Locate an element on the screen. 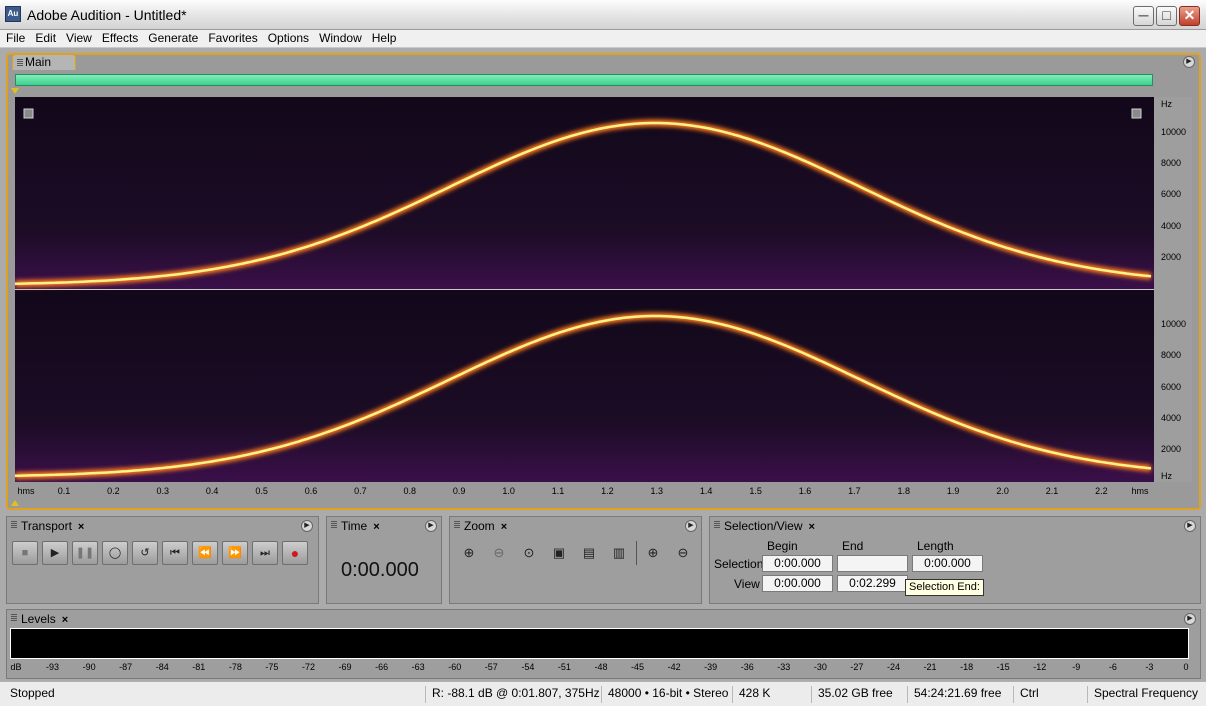 This screenshot has height=706, width=1206. selection-end-field is located at coordinates (872, 563).